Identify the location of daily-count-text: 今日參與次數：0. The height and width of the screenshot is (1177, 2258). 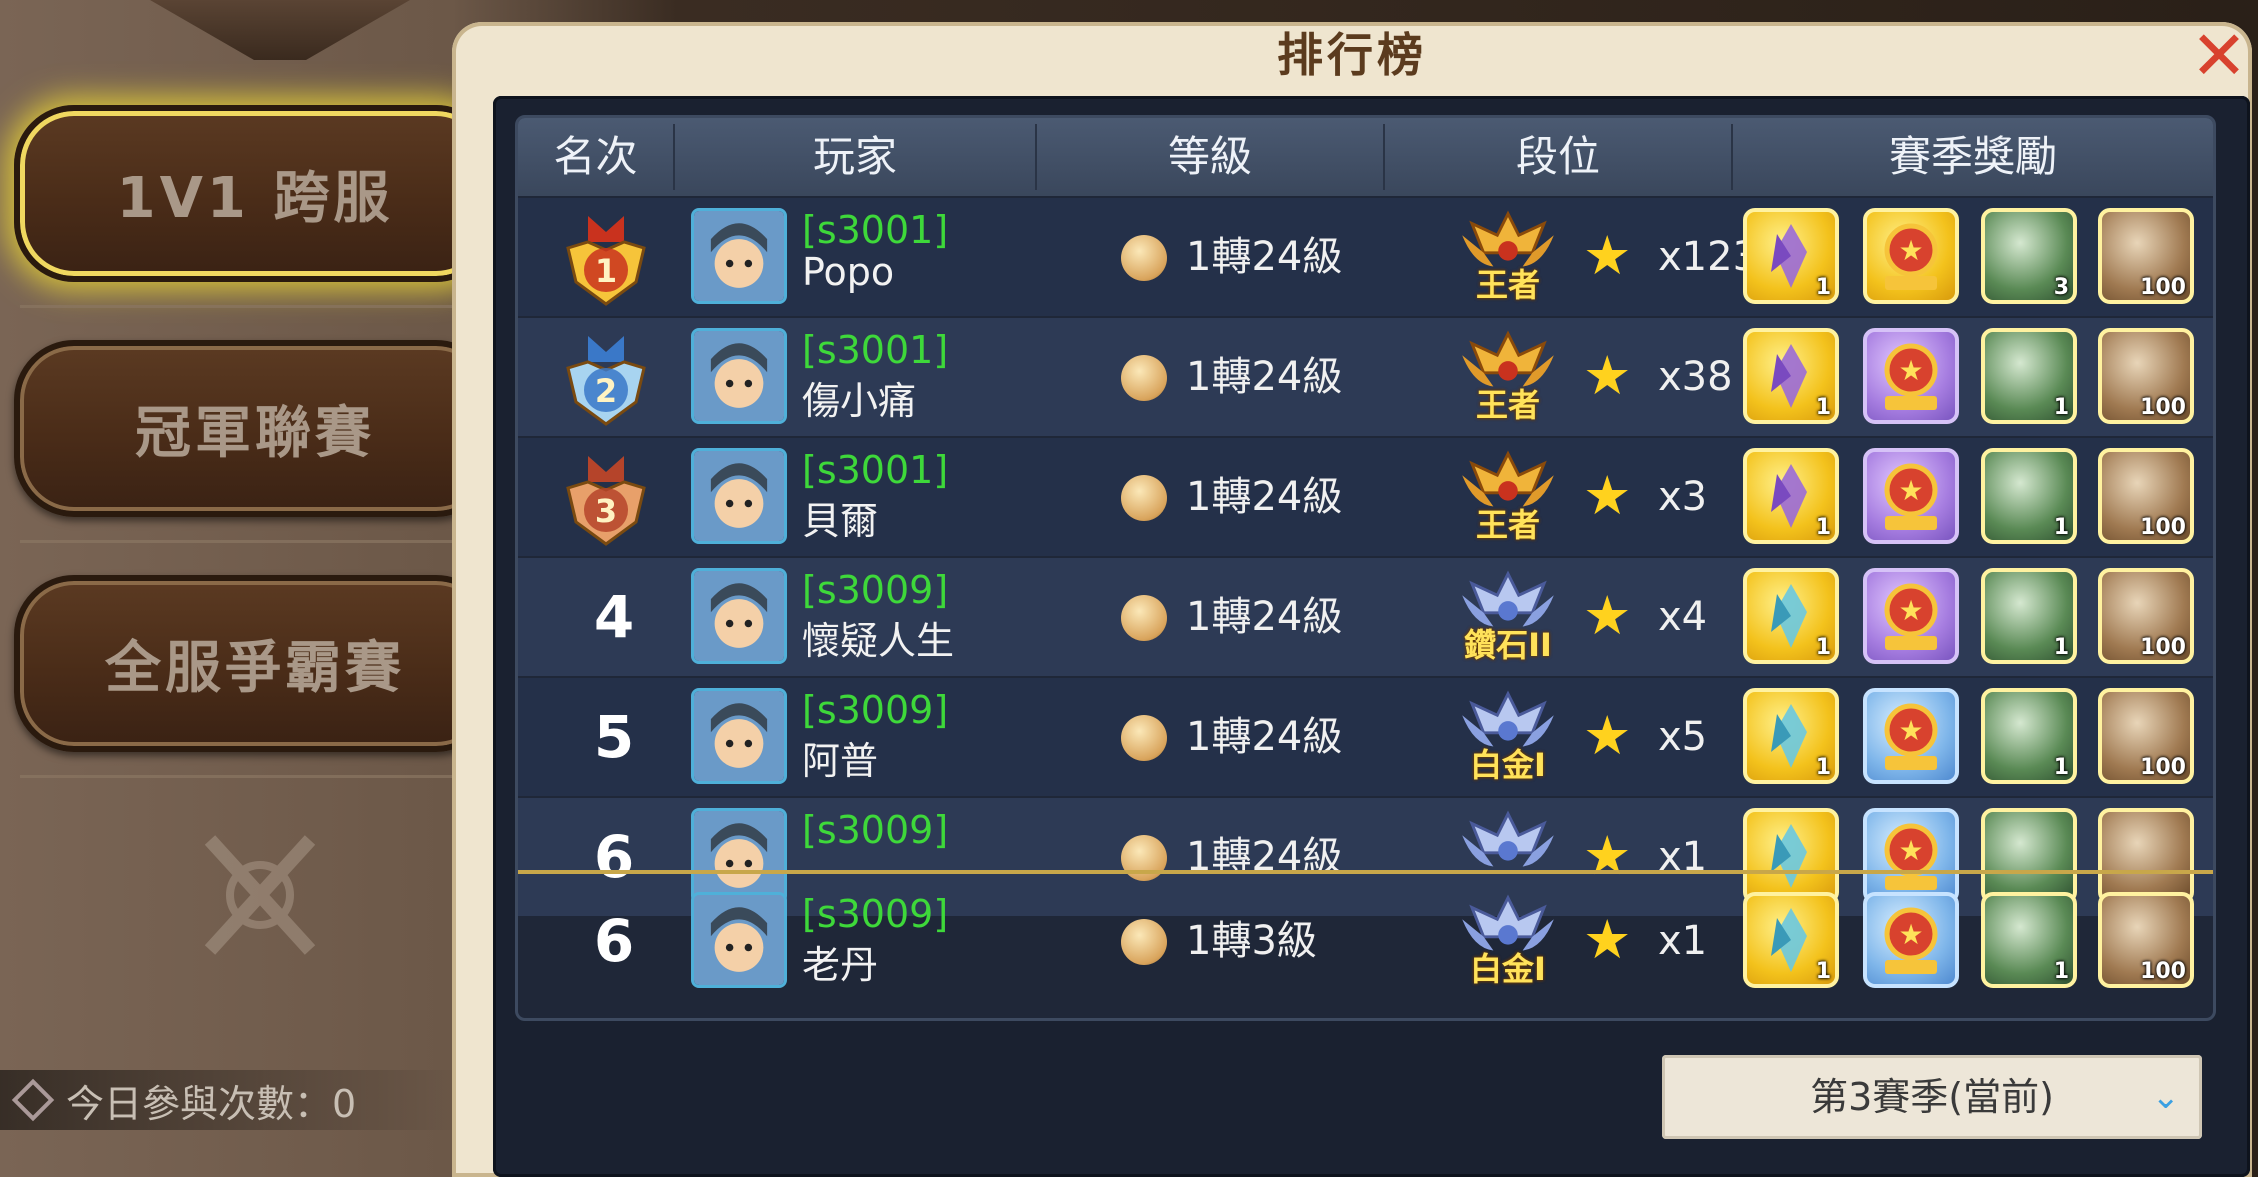
(211, 1103).